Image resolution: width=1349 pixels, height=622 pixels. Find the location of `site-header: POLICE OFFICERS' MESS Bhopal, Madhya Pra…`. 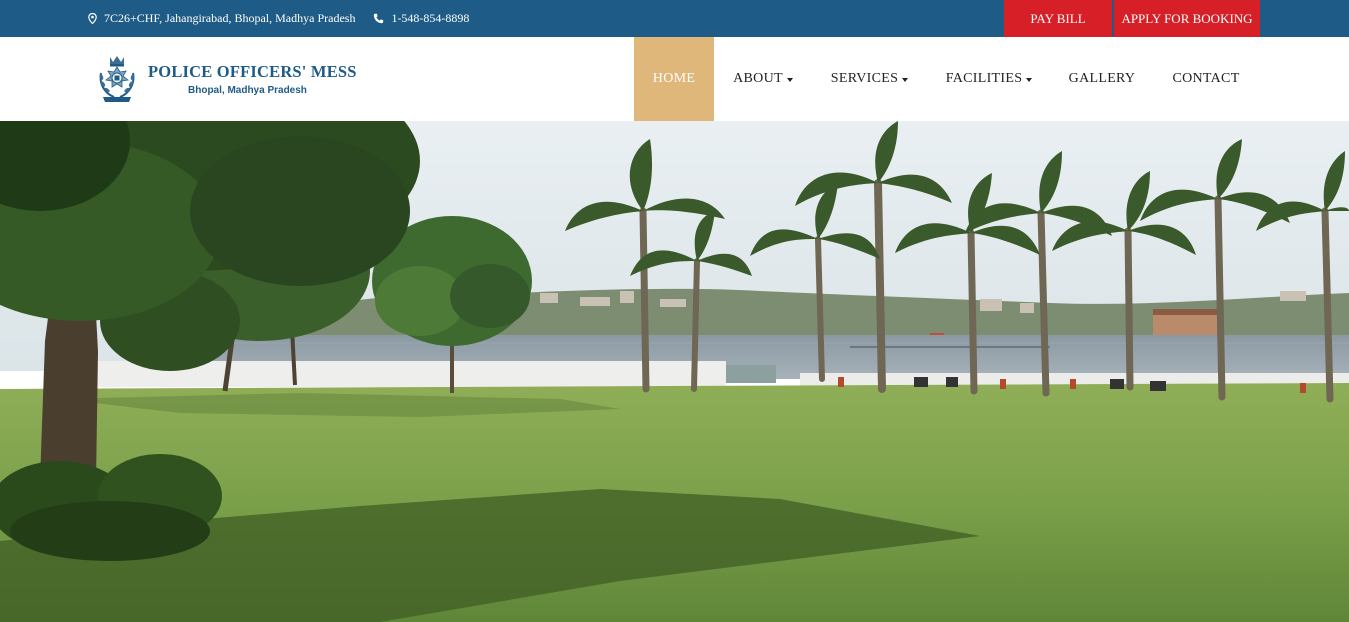

site-header: POLICE OFFICERS' MESS Bhopal, Madhya Pra… is located at coordinates (674, 79).